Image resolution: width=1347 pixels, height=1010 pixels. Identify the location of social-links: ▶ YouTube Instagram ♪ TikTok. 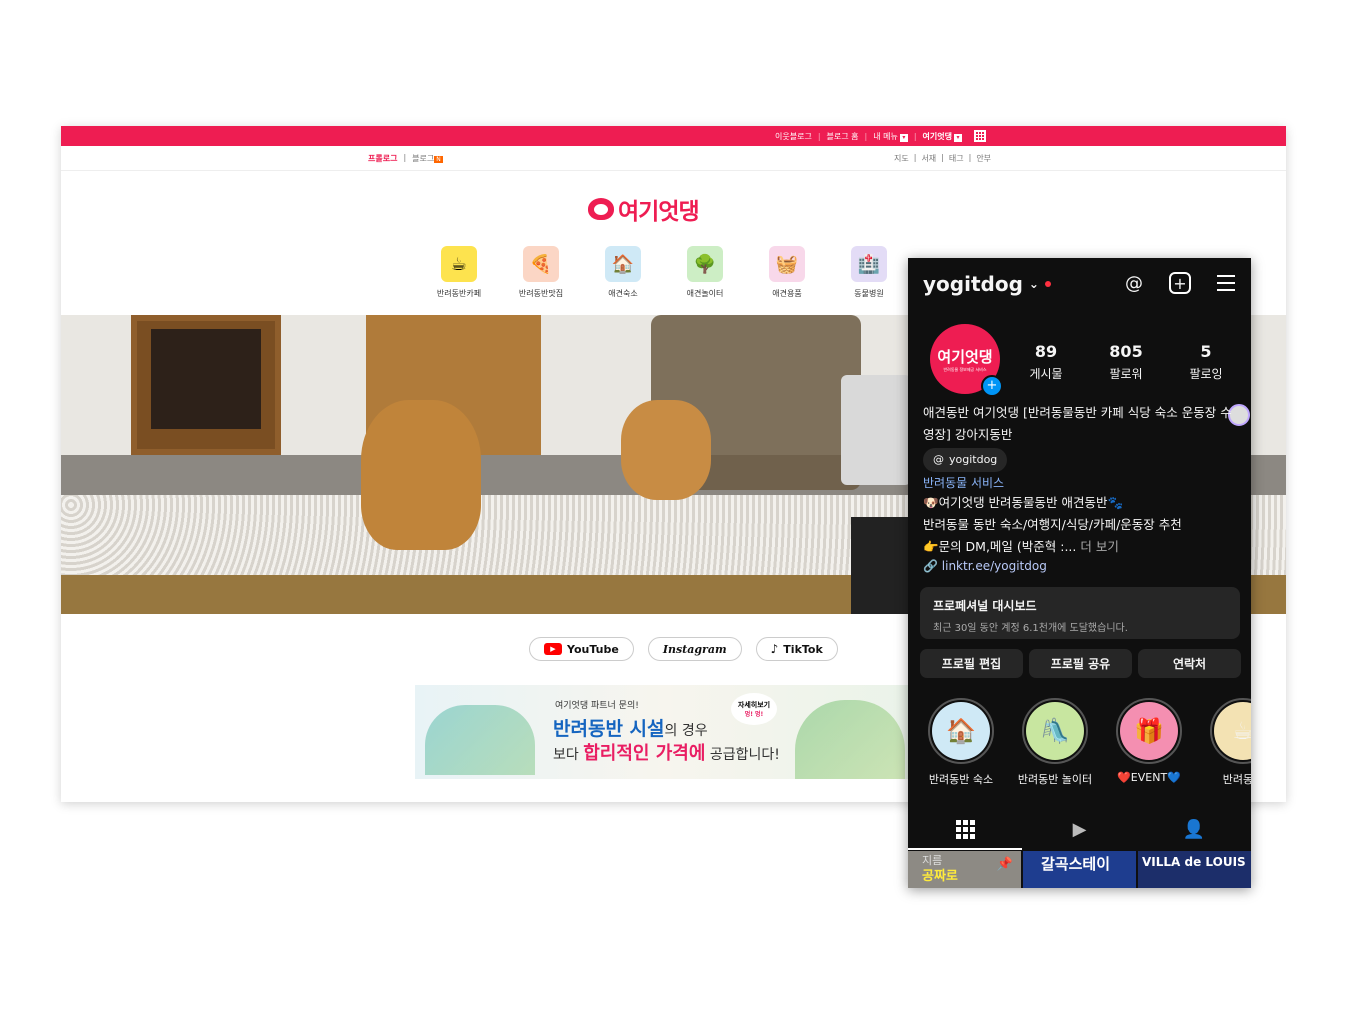
(683, 649).